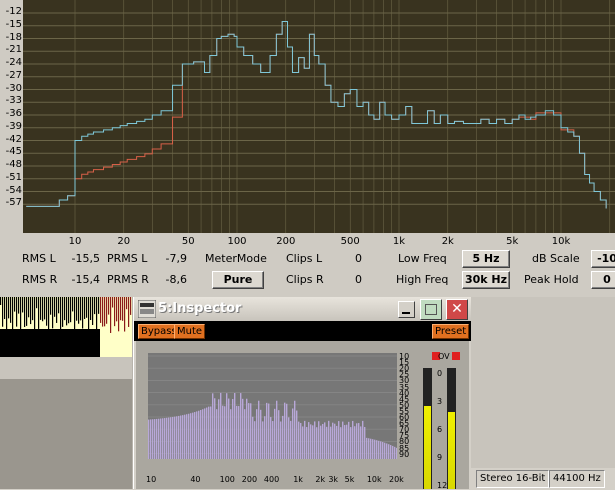 The width and height of the screenshot is (615, 490). What do you see at coordinates (349, 479) in the screenshot?
I see `inspector-freq-tick: 5k` at bounding box center [349, 479].